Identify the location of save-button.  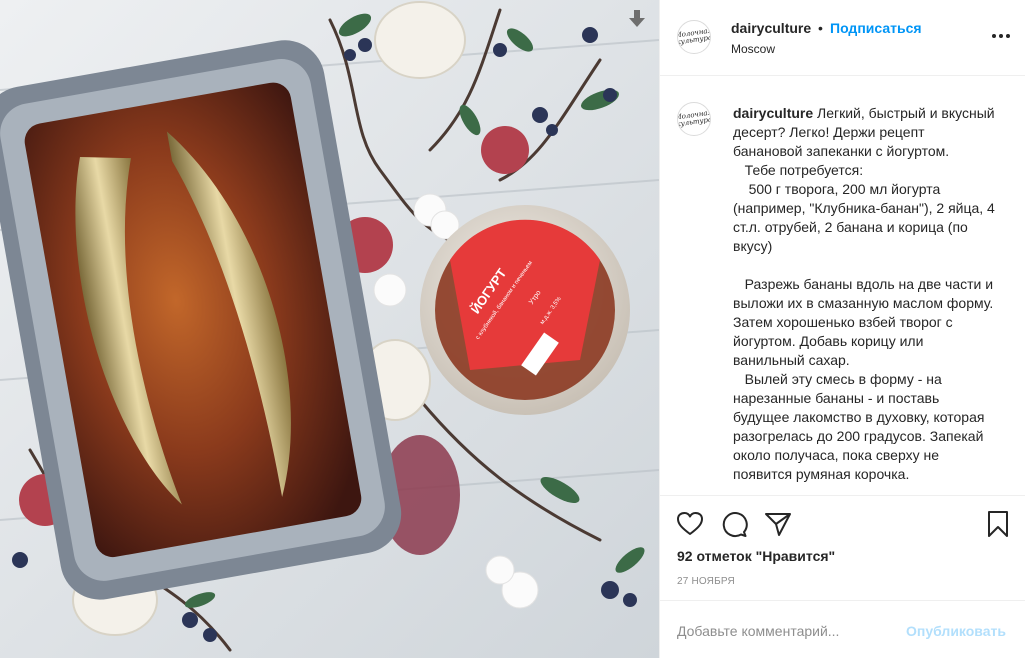
(998, 524).